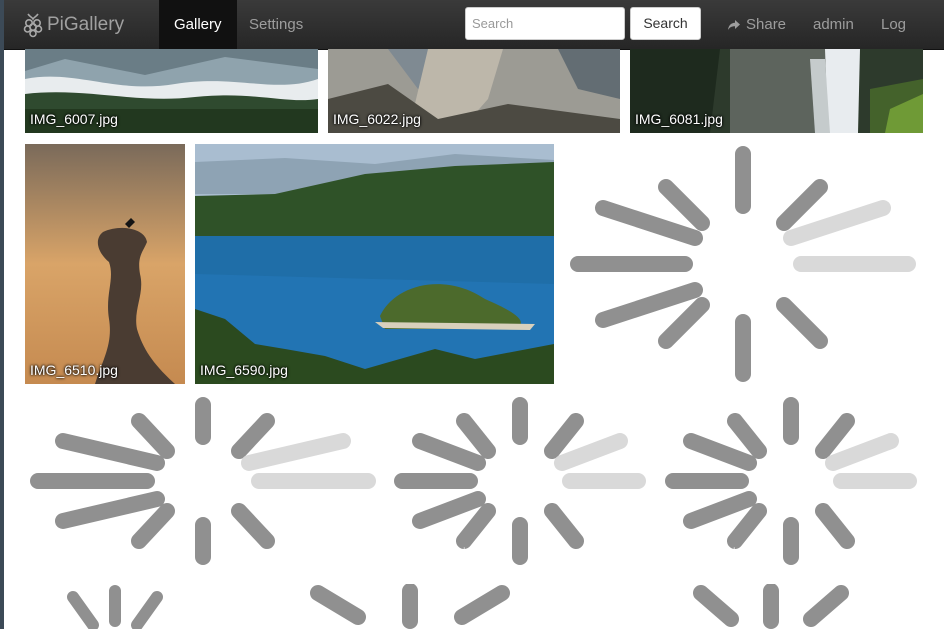 Image resolution: width=944 pixels, height=629 pixels. Describe the element at coordinates (766, 24) in the screenshot. I see `share-label: Share` at that location.